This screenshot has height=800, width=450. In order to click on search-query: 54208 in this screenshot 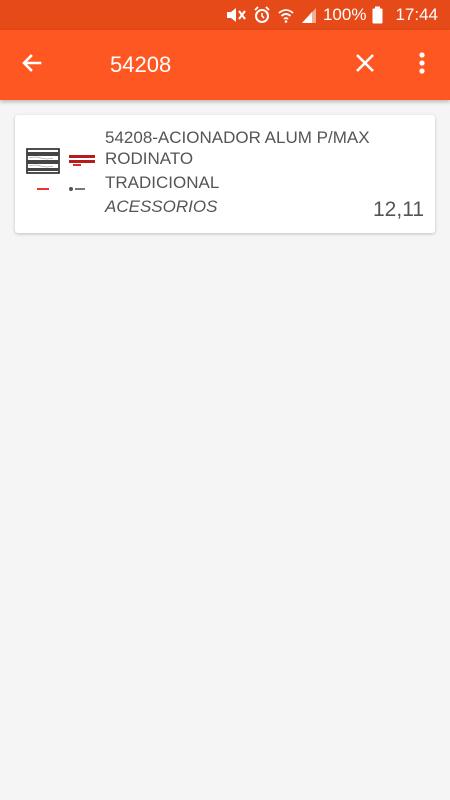, I will do `click(140, 65)`.